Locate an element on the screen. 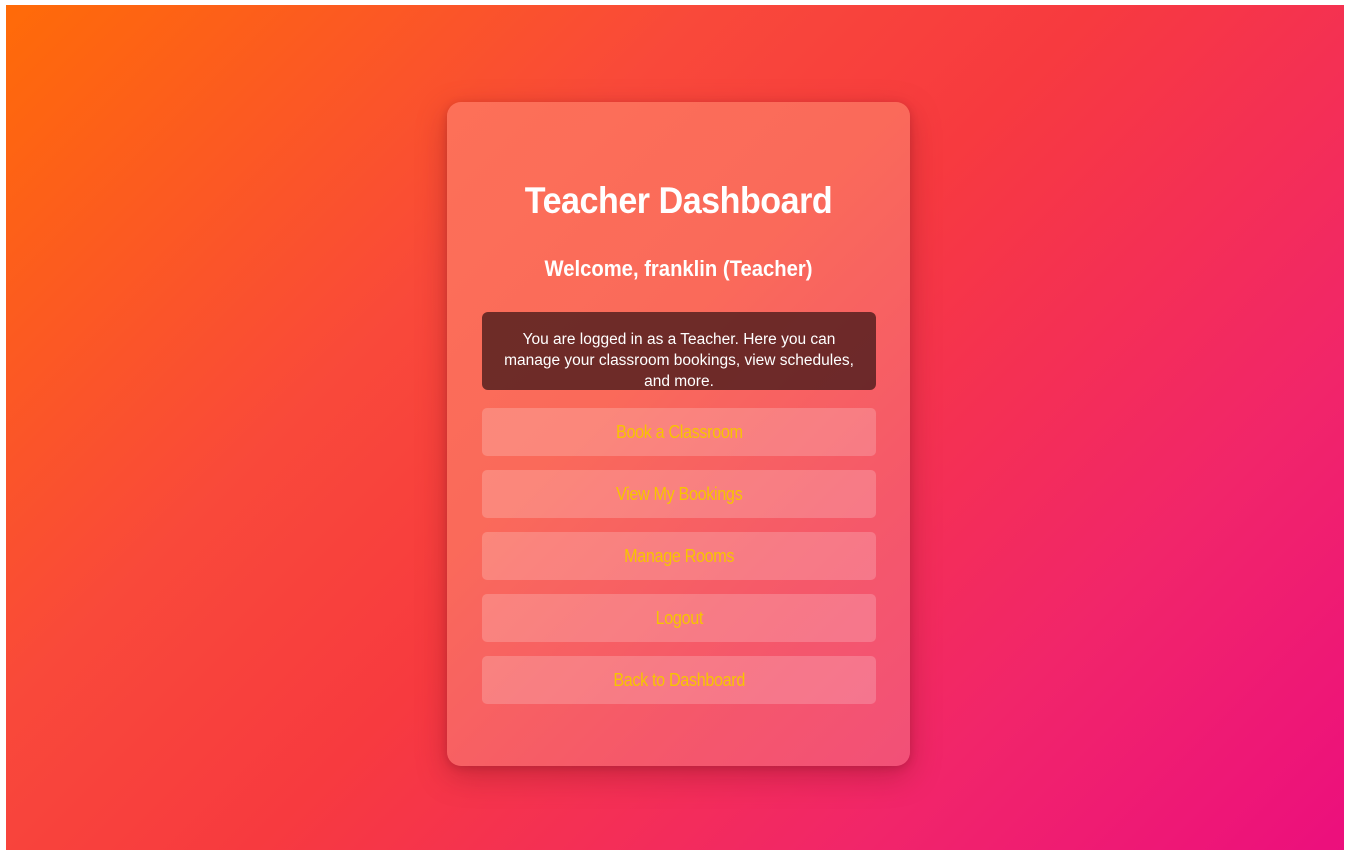 The image size is (1346, 853). logout-button: Logout is located at coordinates (679, 618).